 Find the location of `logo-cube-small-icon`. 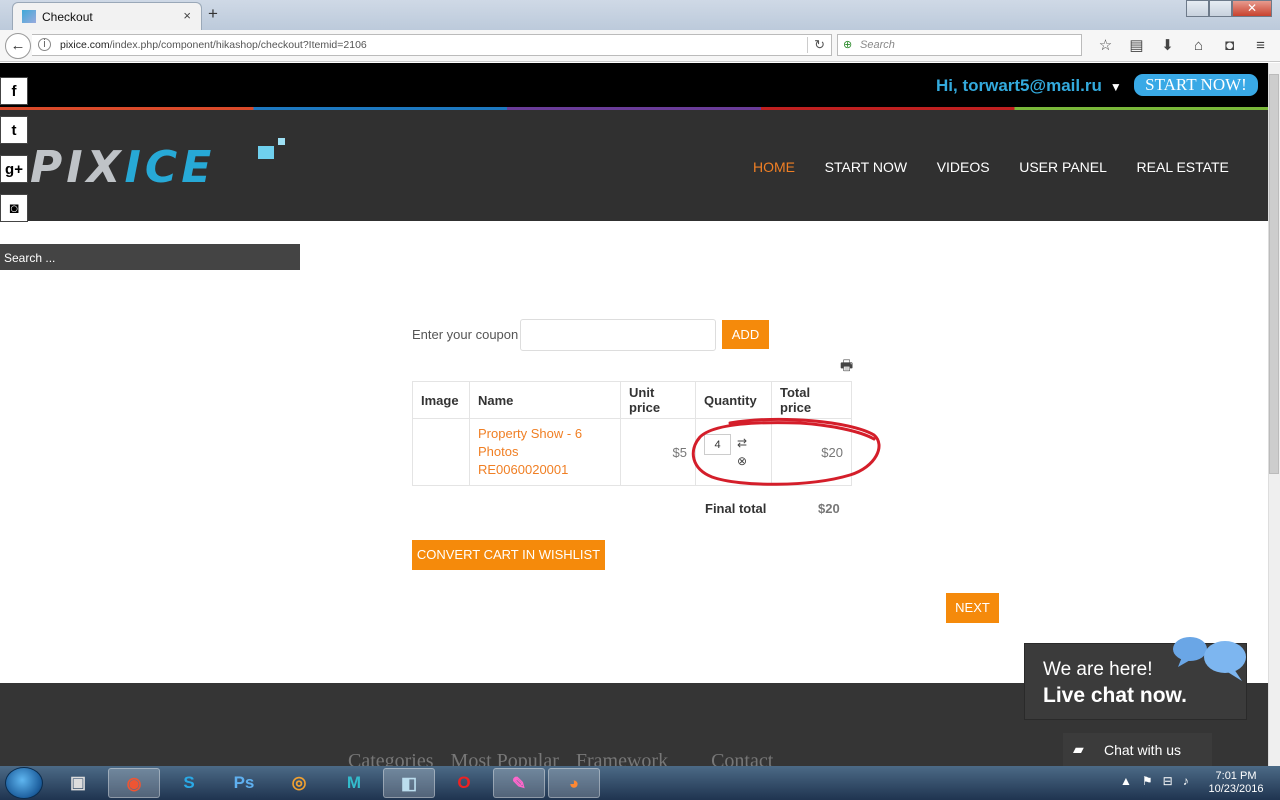

logo-cube-small-icon is located at coordinates (281, 141).